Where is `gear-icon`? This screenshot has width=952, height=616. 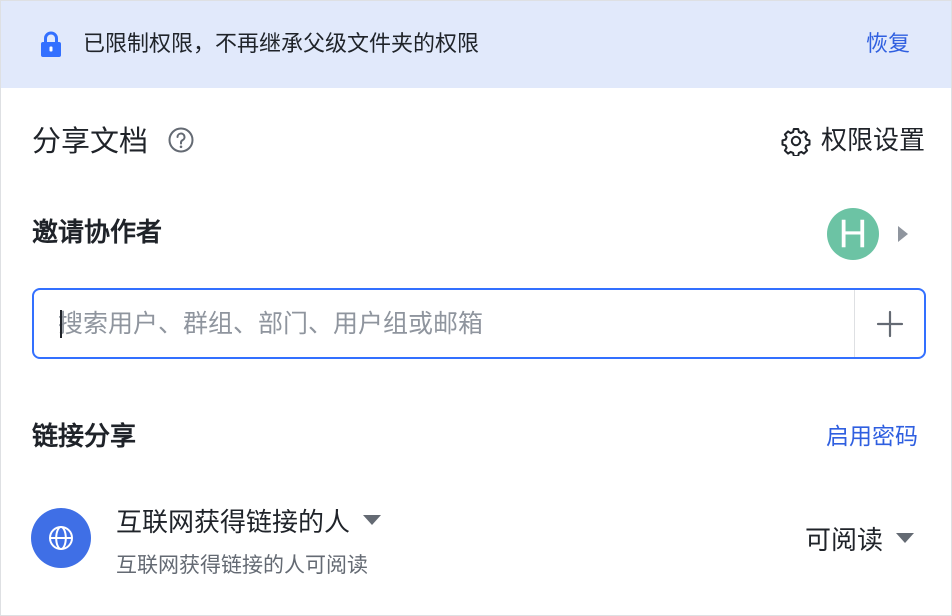 gear-icon is located at coordinates (796, 142).